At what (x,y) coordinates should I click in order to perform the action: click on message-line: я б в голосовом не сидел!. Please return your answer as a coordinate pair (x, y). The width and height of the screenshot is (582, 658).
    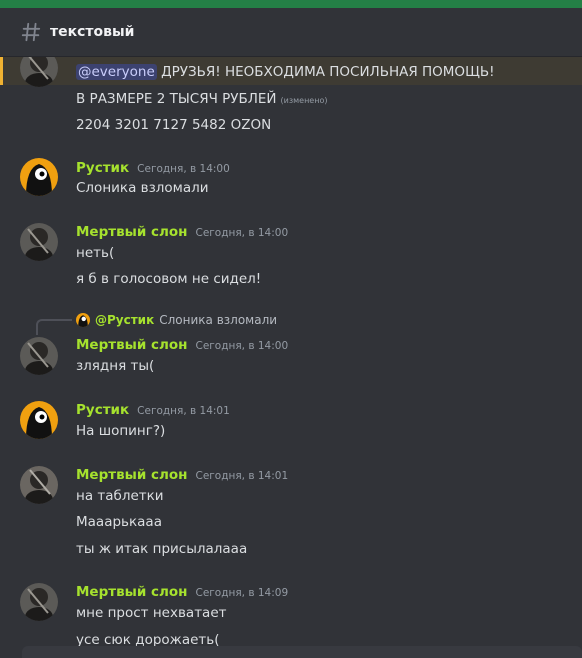
    Looking at the image, I should click on (169, 279).